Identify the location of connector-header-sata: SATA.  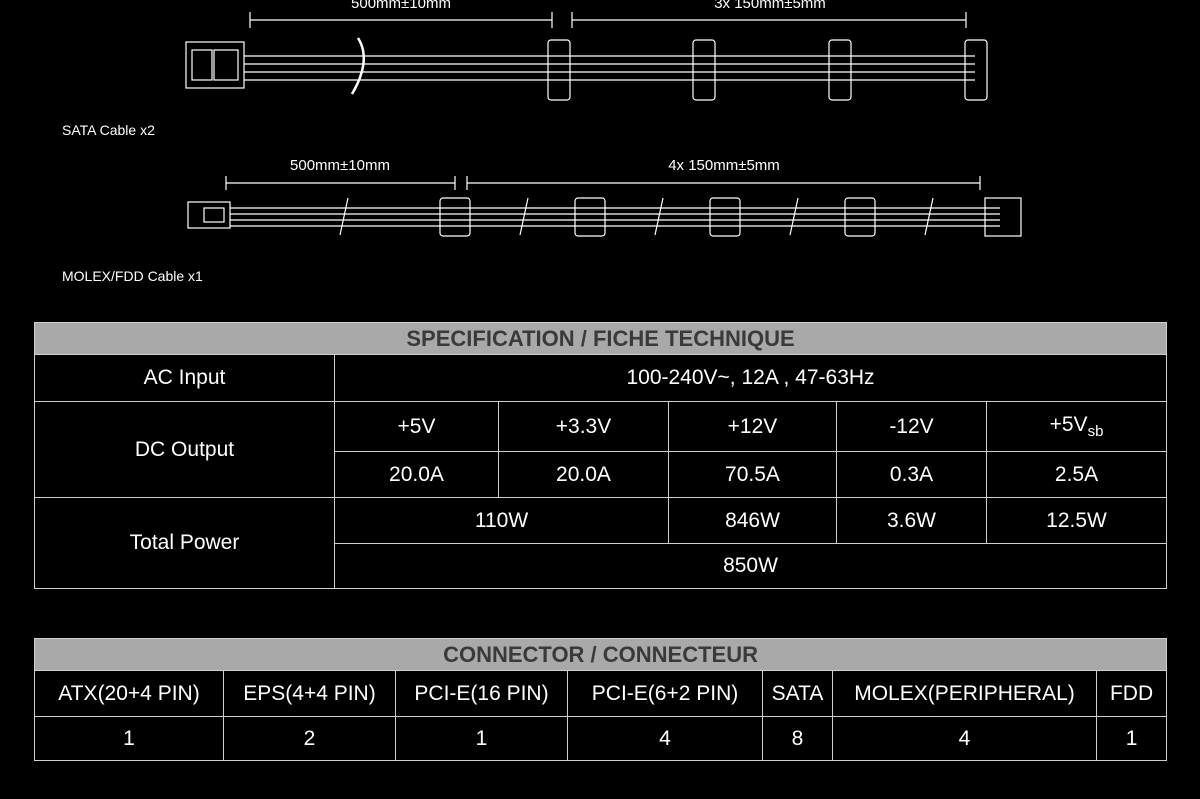
(797, 693).